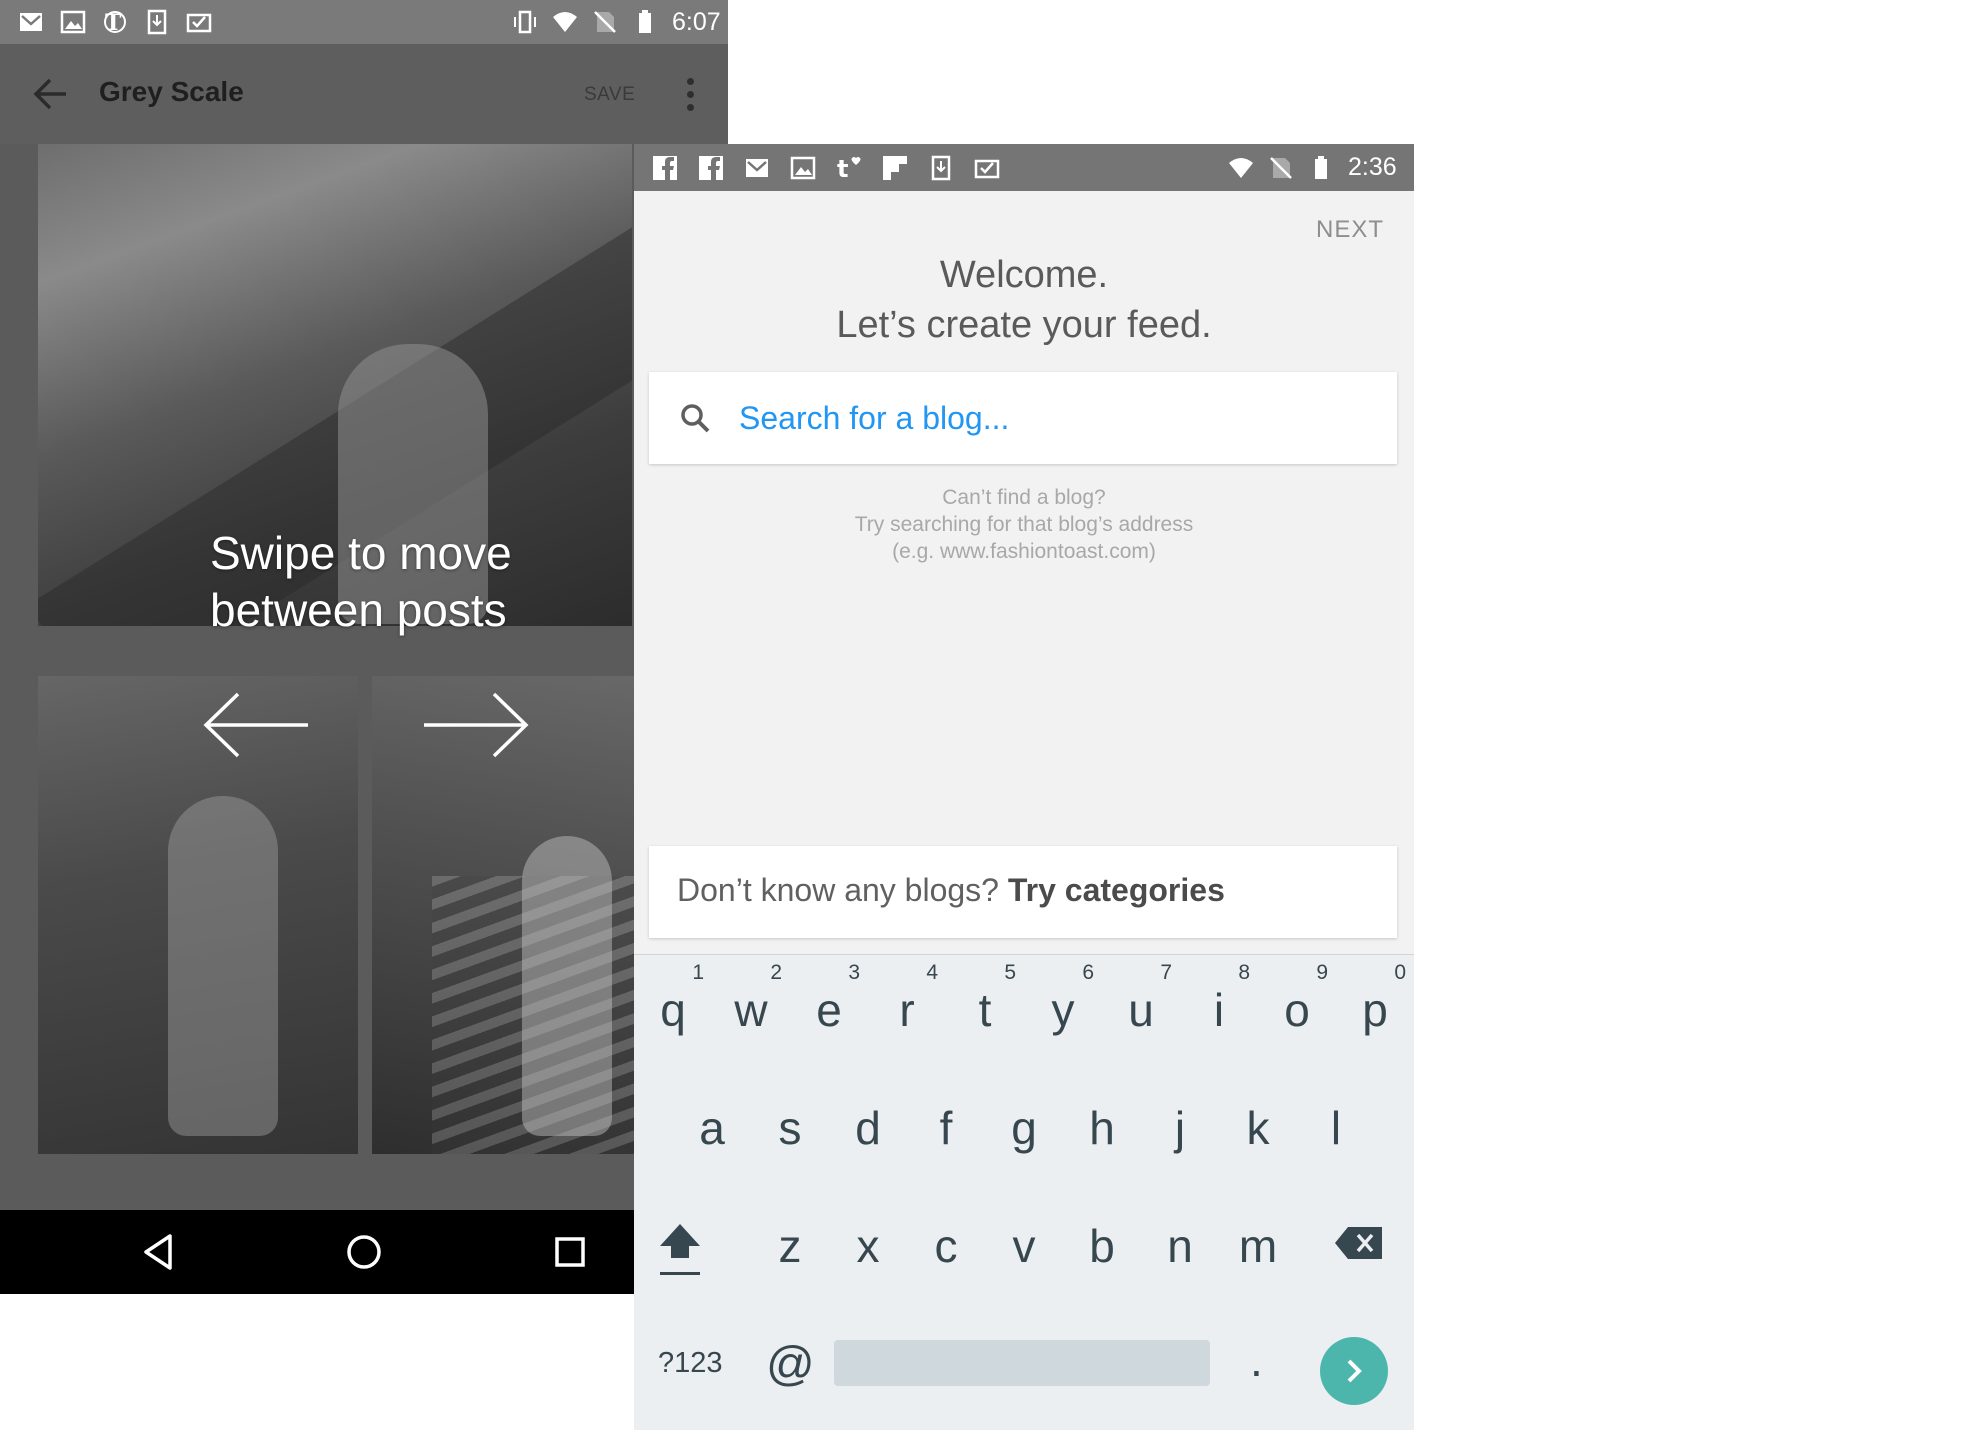  Describe the element at coordinates (1350, 230) in the screenshot. I see `next-button: NEXT` at that location.